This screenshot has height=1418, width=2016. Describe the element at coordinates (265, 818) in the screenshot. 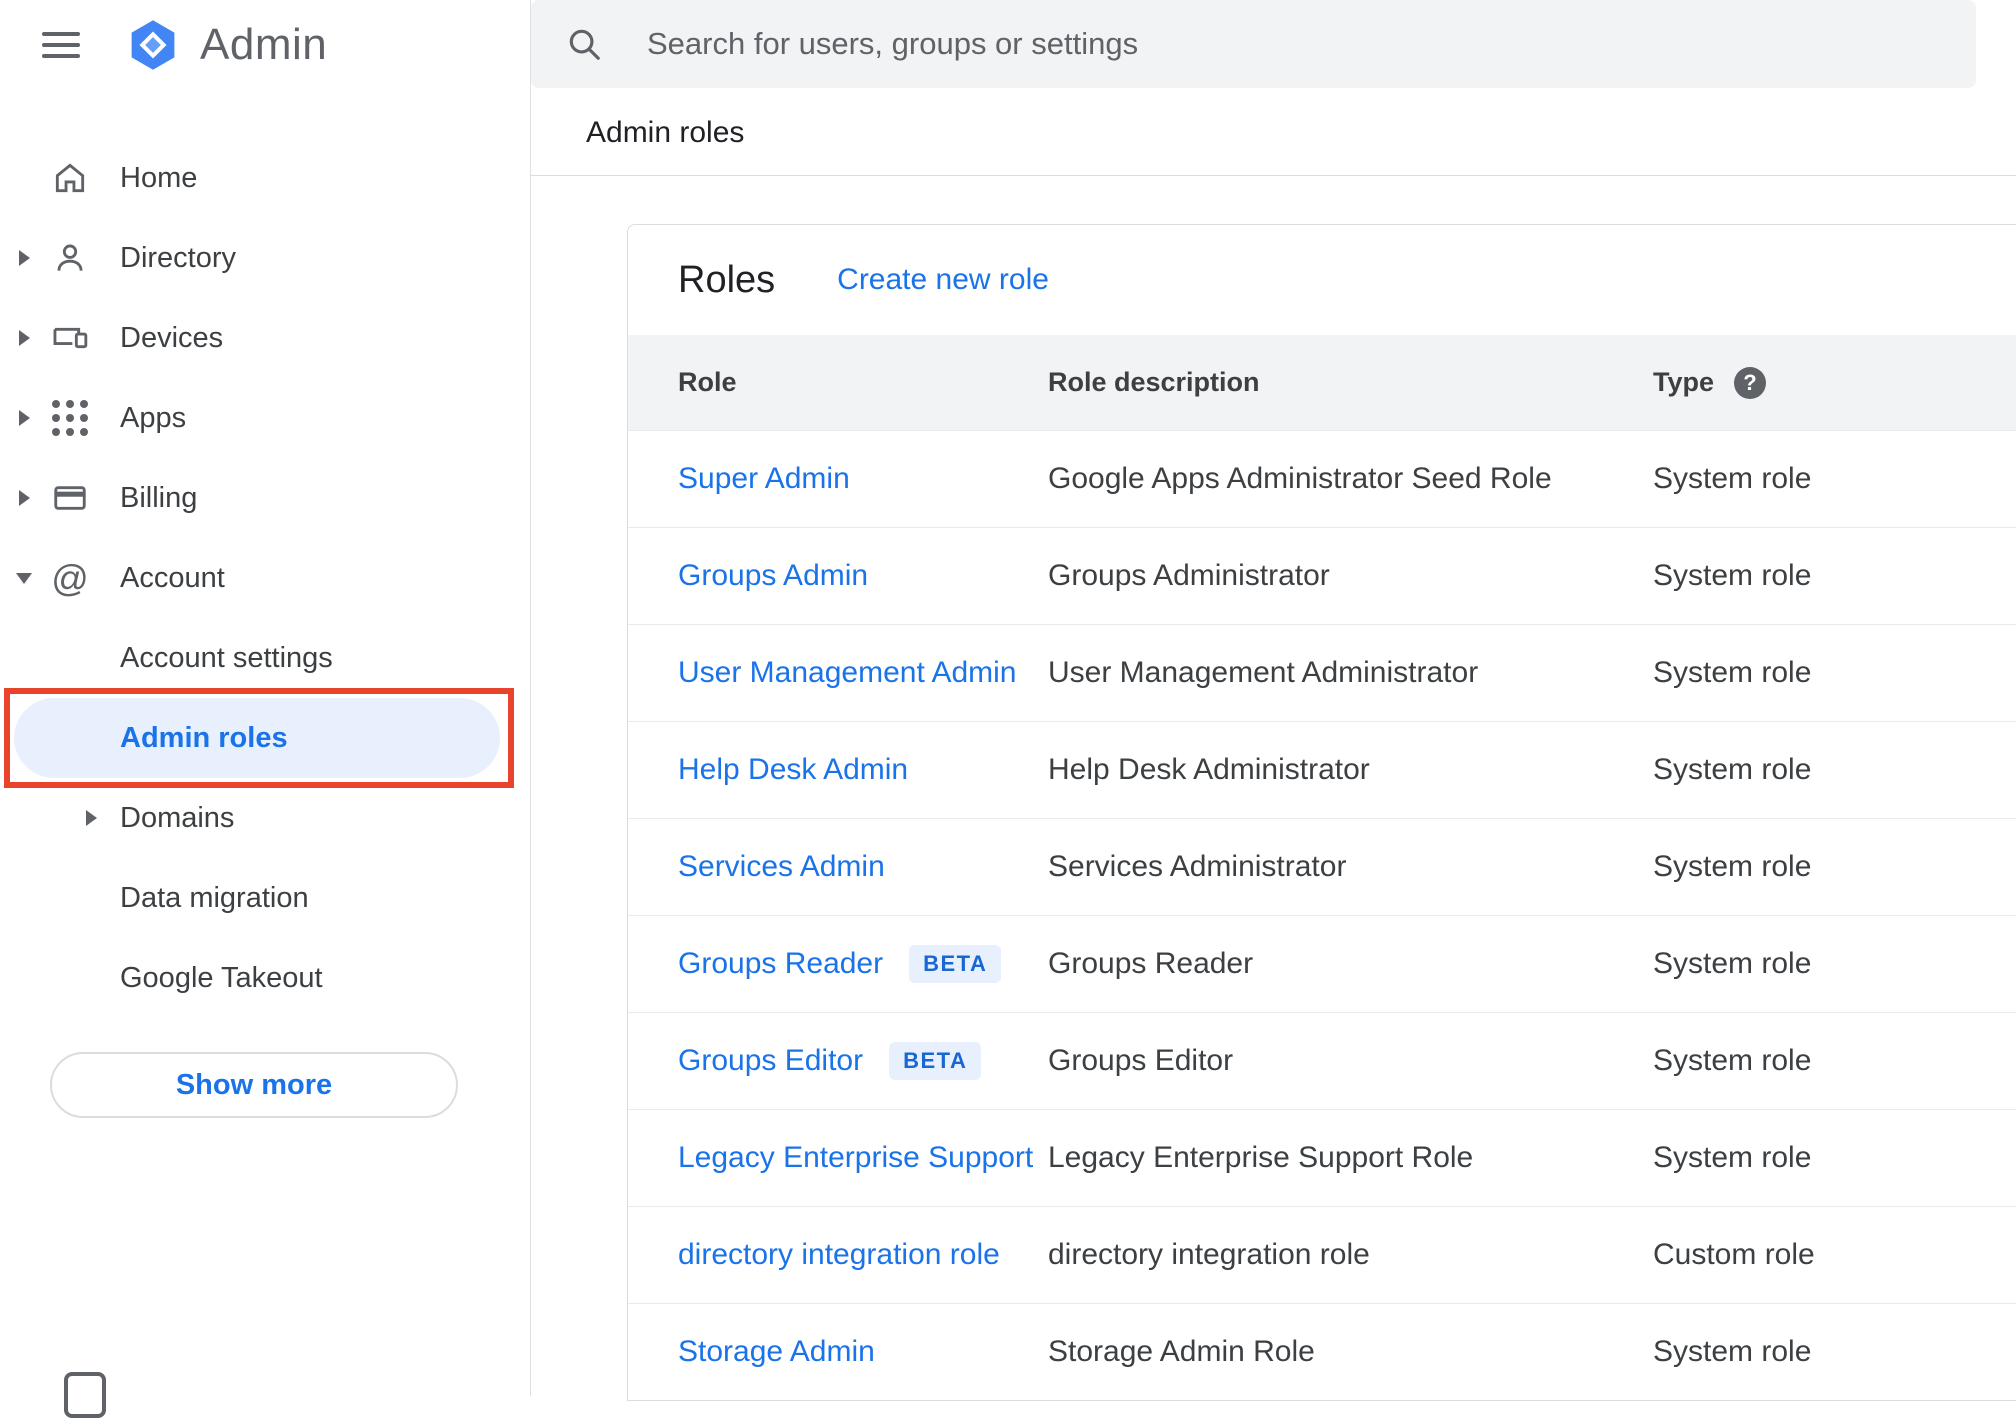

I see `sidebar-item-domains: Domains` at that location.